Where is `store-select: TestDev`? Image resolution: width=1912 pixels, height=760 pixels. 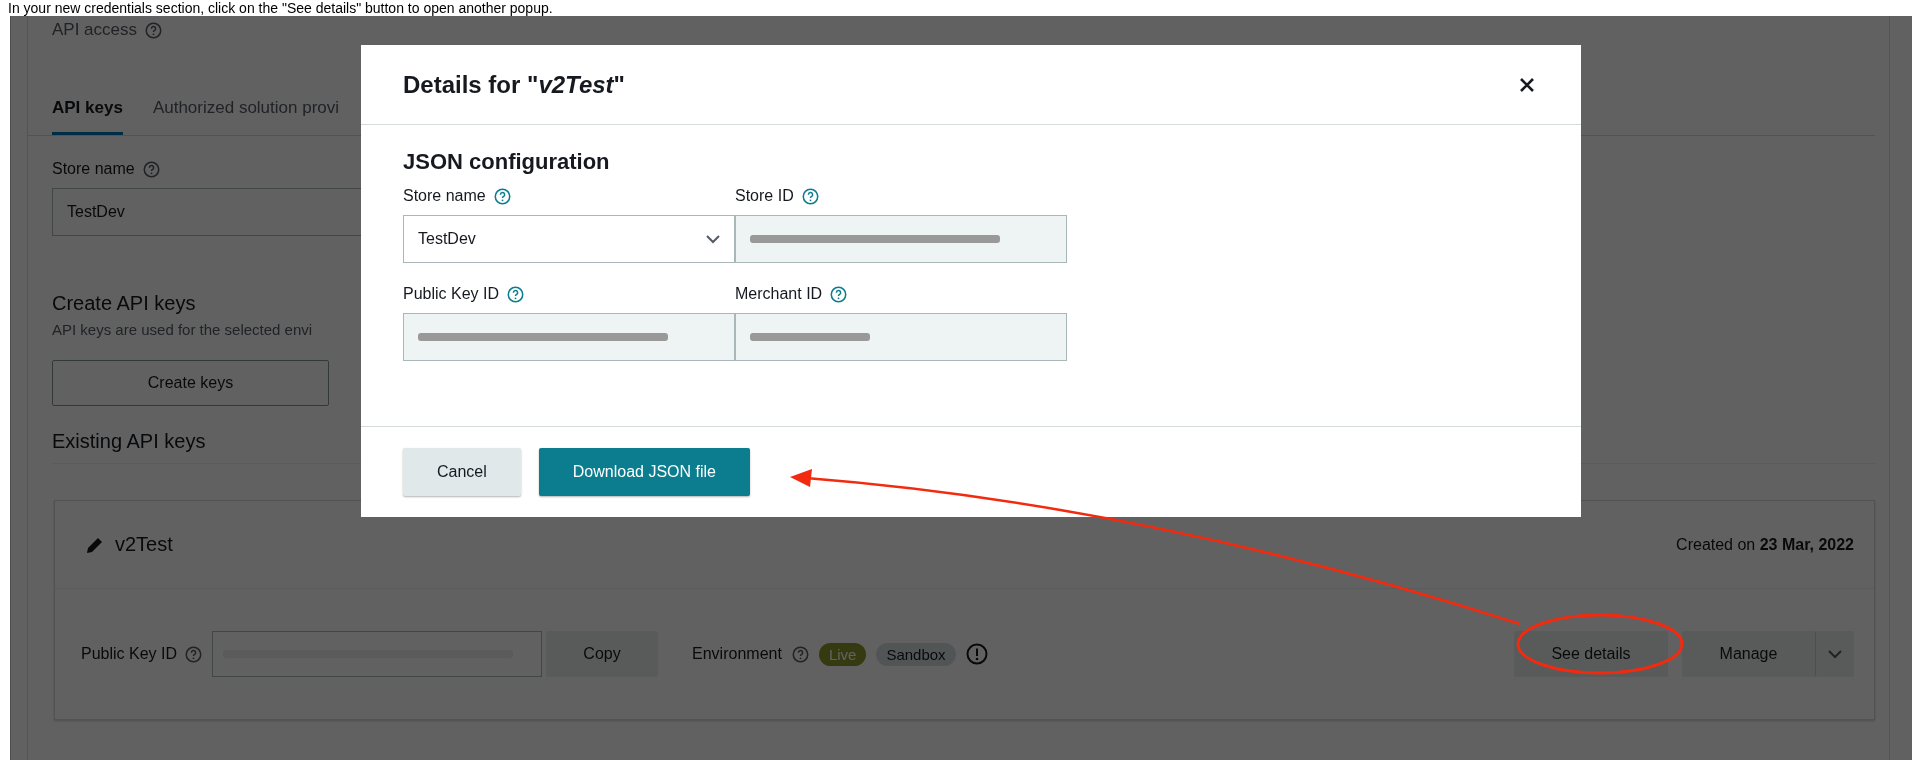
store-select: TestDev is located at coordinates (569, 239).